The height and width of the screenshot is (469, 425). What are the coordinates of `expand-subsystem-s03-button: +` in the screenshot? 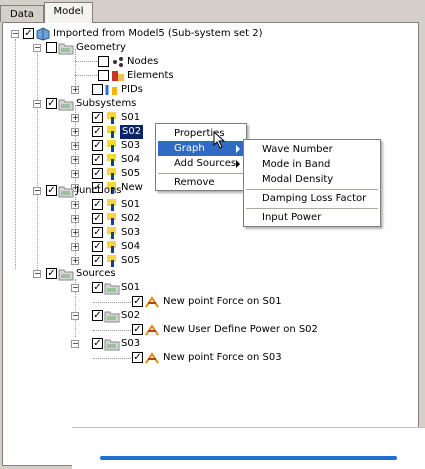 It's located at (75, 146).